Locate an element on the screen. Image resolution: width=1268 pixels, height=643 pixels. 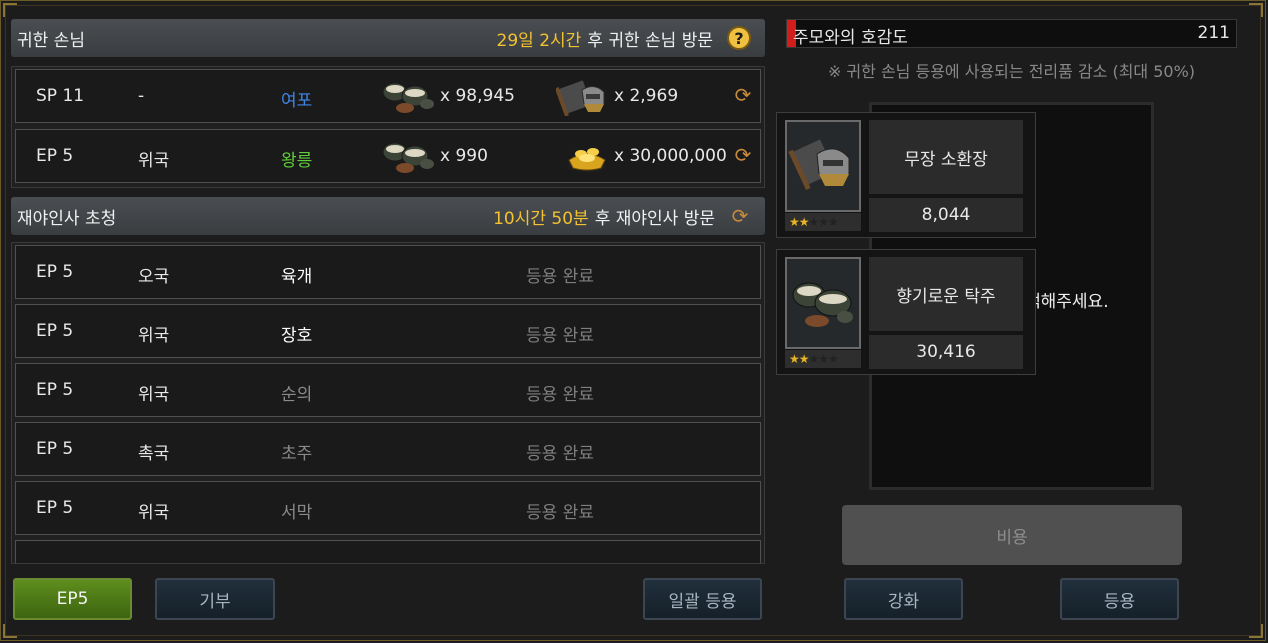
vip-guest-title: 귀한 손님 is located at coordinates (51, 40).